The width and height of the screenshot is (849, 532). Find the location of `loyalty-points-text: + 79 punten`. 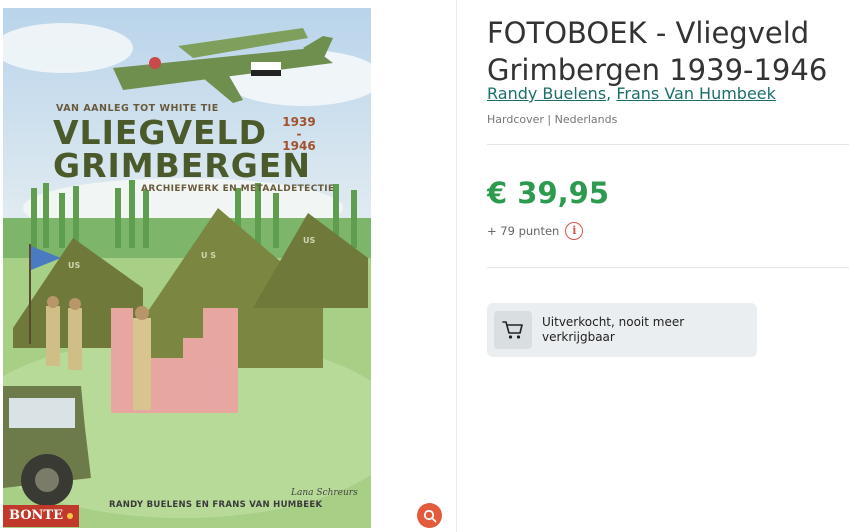

loyalty-points-text: + 79 punten is located at coordinates (523, 231).